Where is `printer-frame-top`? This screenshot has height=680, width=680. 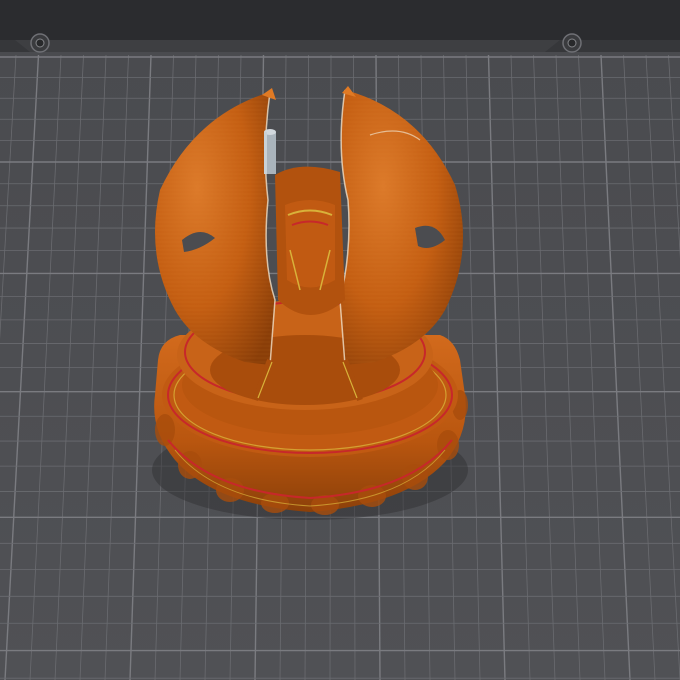 printer-frame-top is located at coordinates (340, 20).